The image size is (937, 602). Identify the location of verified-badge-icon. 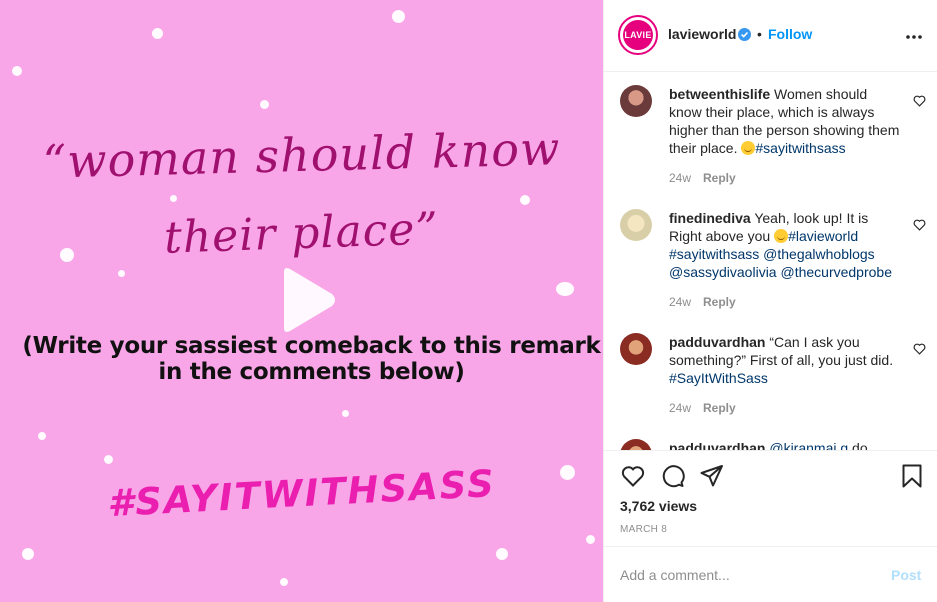
(744, 34).